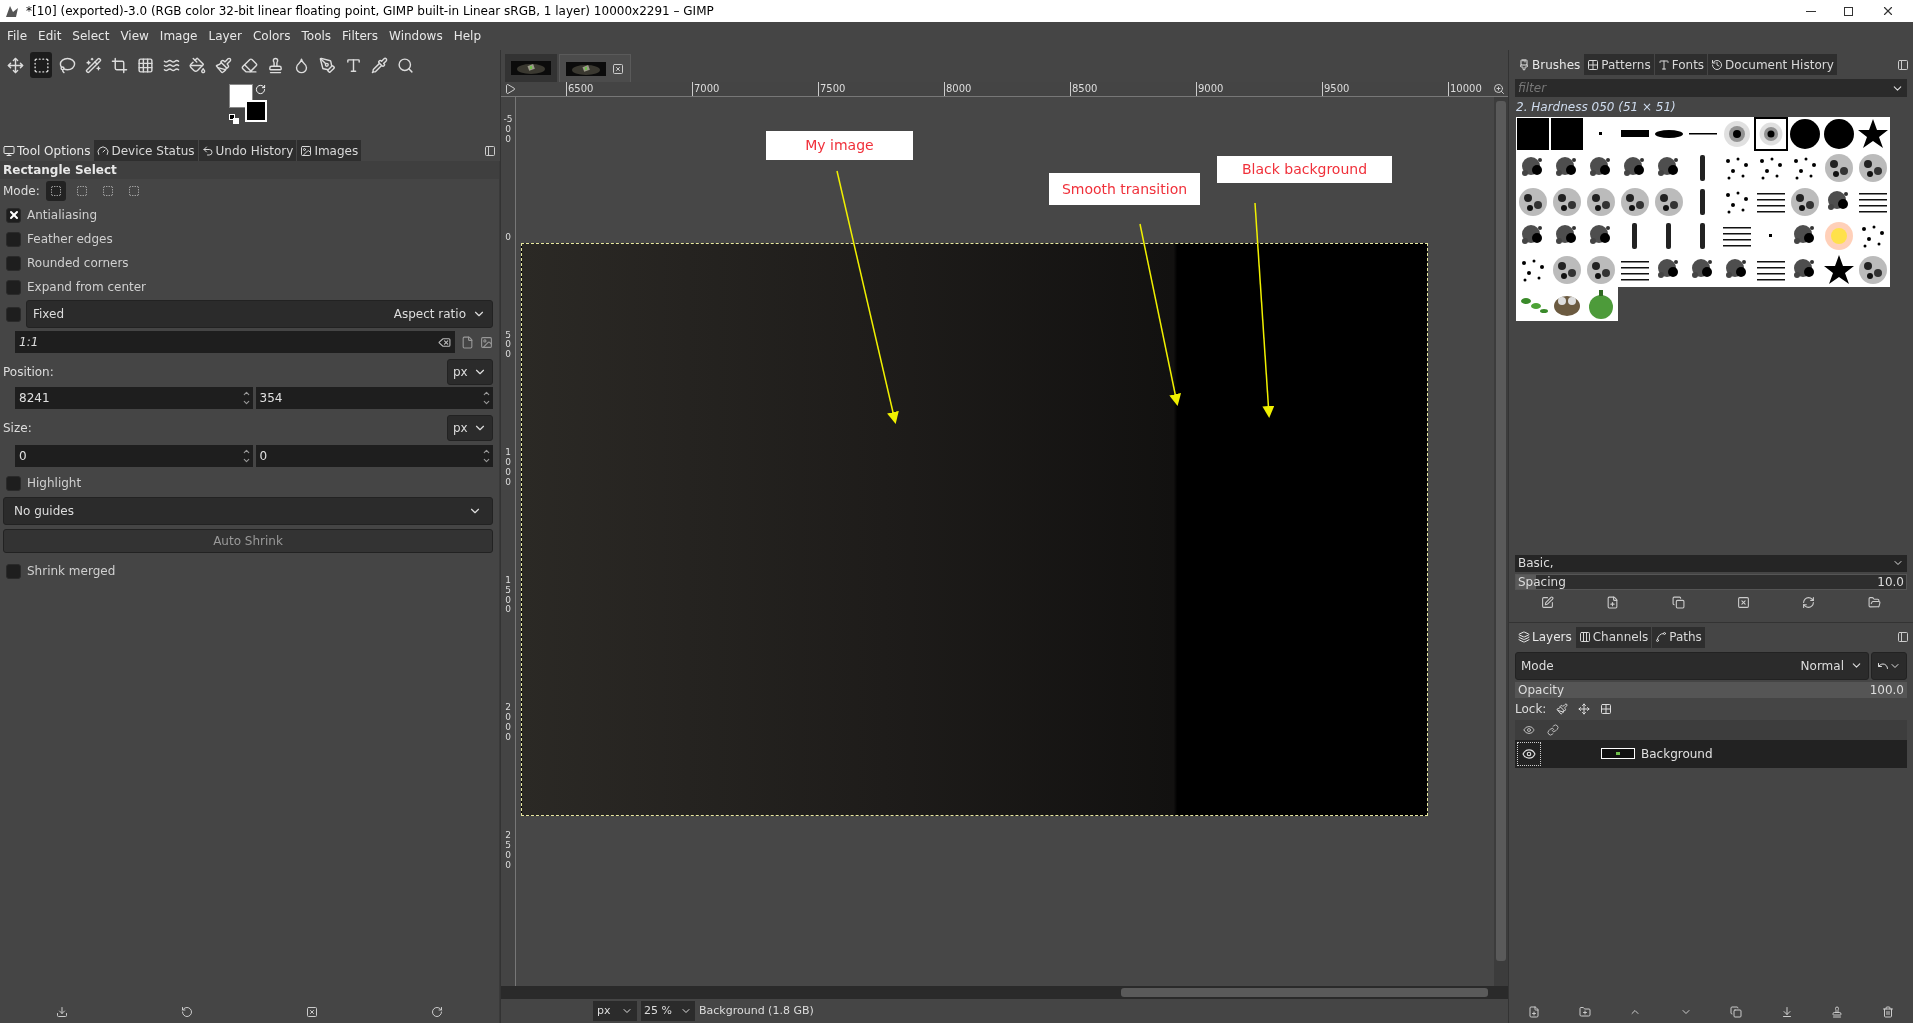 This screenshot has width=1913, height=1023. I want to click on size-label: Size:, so click(17, 428).